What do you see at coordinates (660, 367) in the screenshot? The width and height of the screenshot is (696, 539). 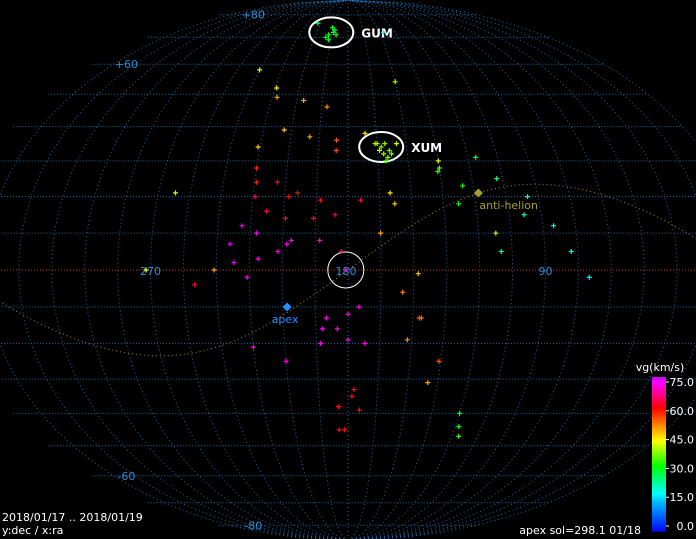 I see `colorbar-title: vg(km/s)` at bounding box center [660, 367].